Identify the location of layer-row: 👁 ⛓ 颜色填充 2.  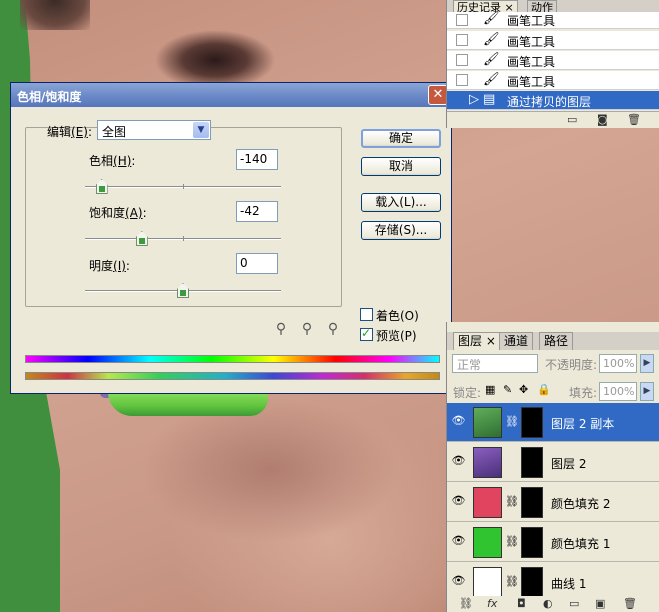
(553, 502).